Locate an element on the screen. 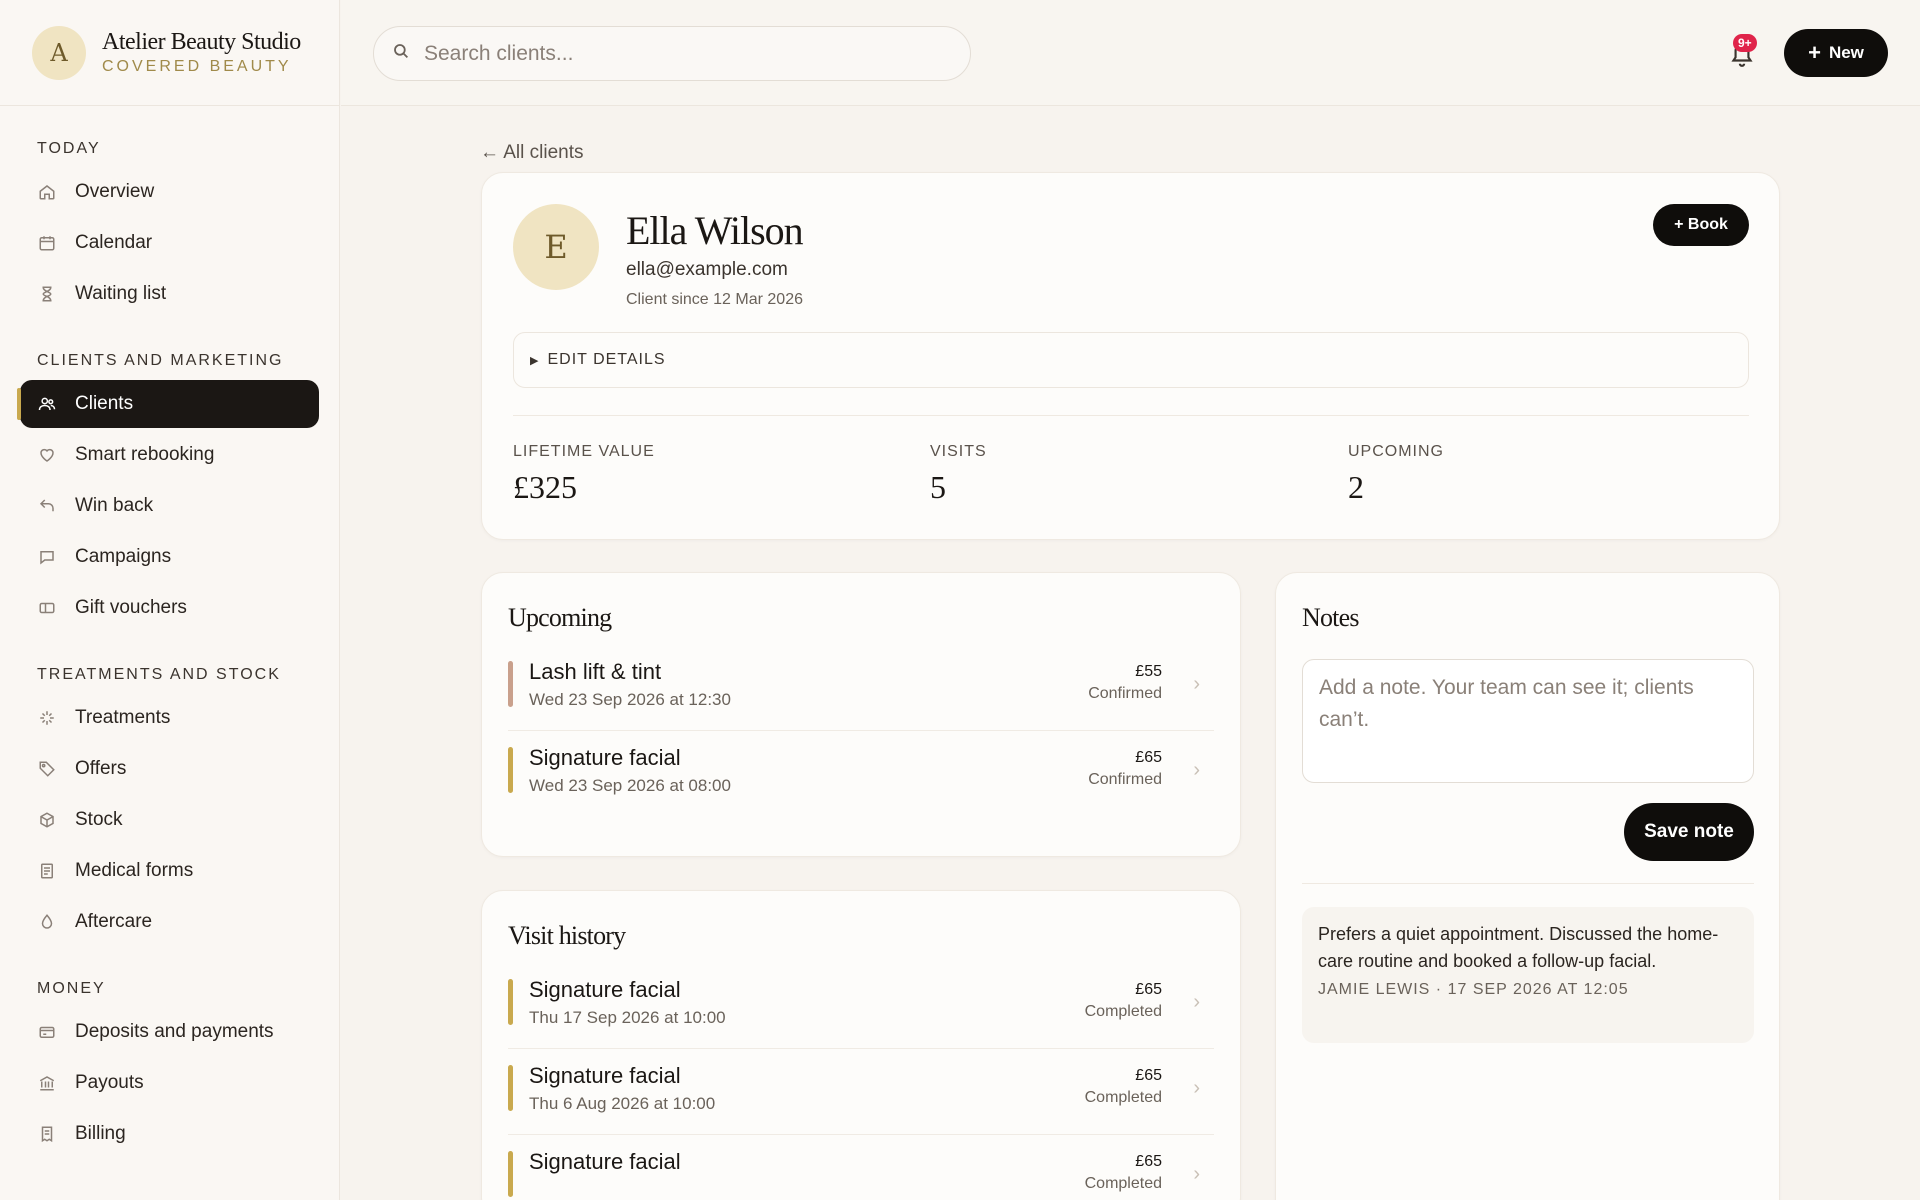 The height and width of the screenshot is (1200, 1920). sidebar-item-label: Win back is located at coordinates (114, 505).